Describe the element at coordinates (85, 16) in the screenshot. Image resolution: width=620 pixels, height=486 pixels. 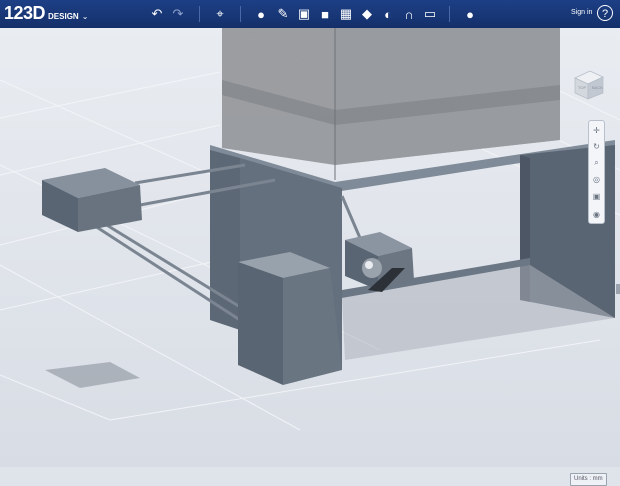
I see `chevron-down-icon: ⌄` at that location.